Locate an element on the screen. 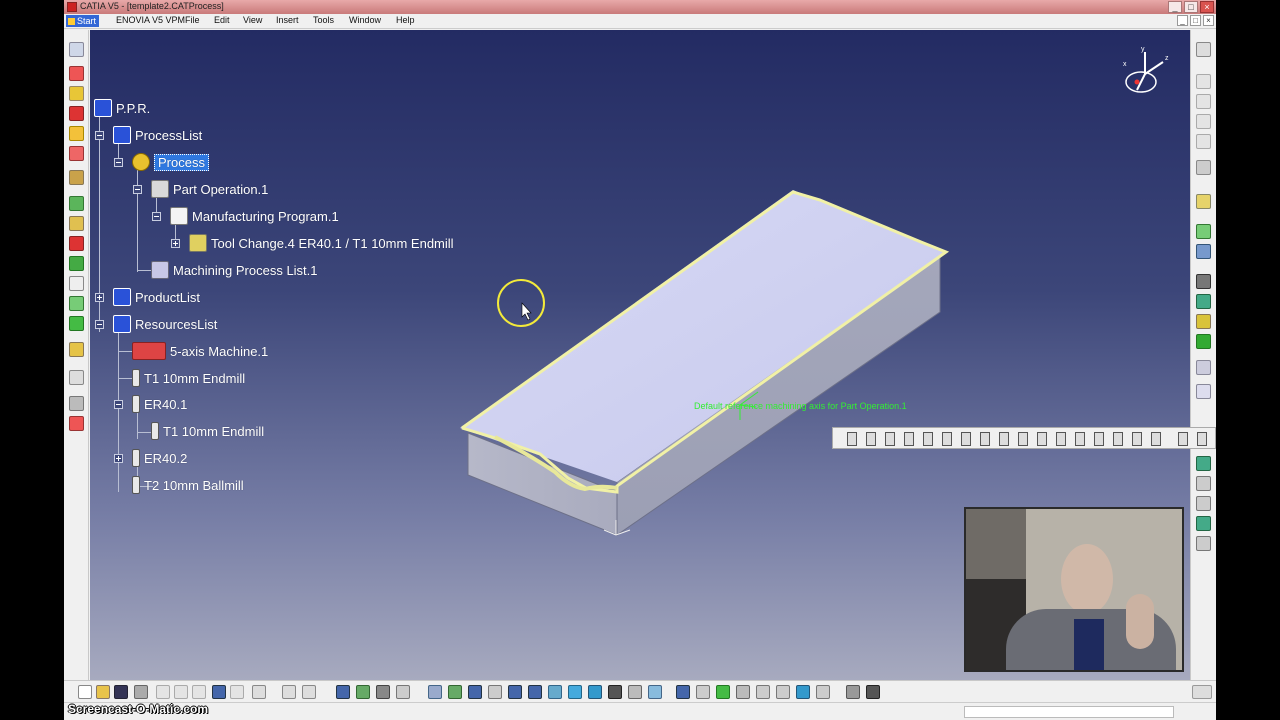 The image size is (1280, 720). copy-icon is located at coordinates (181, 692).